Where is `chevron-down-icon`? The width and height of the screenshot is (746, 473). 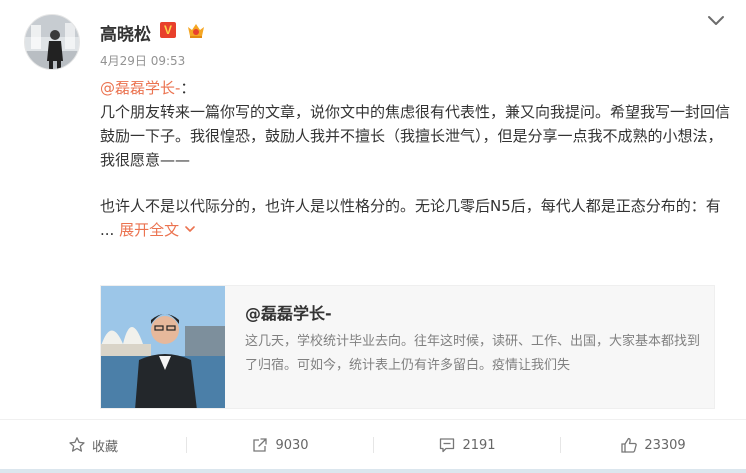
chevron-down-icon is located at coordinates (716, 21).